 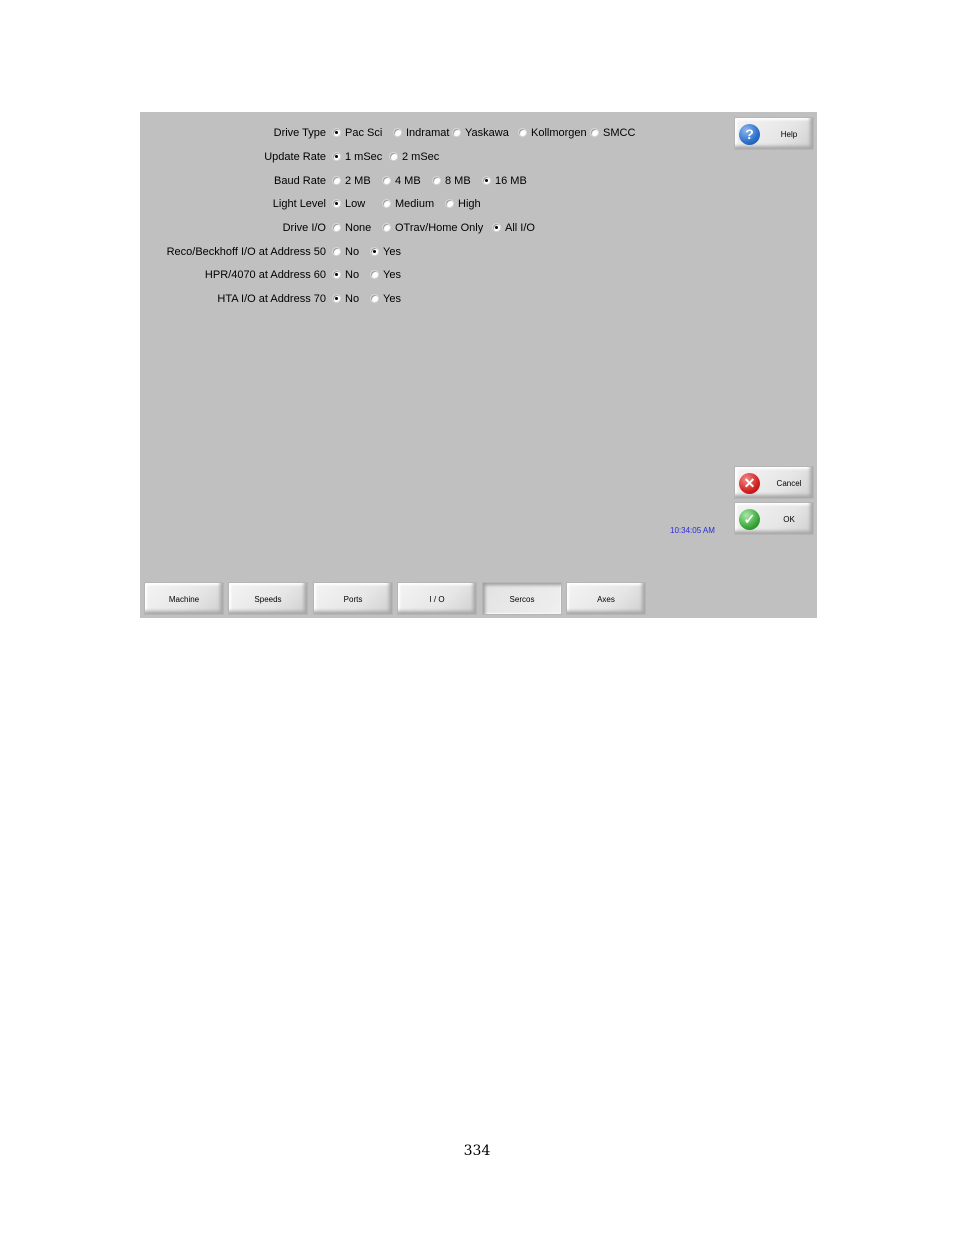 I want to click on radio-option-label: Medium, so click(x=415, y=204).